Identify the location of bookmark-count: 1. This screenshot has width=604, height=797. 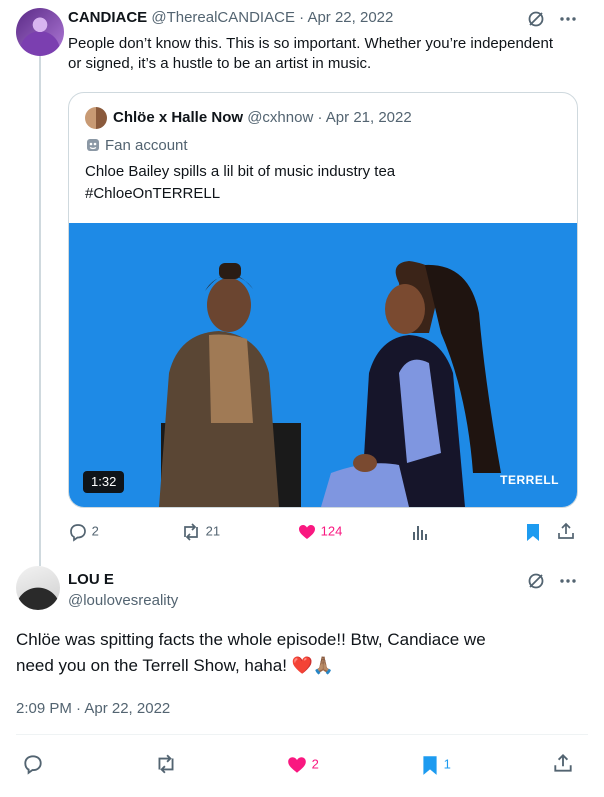
(447, 764).